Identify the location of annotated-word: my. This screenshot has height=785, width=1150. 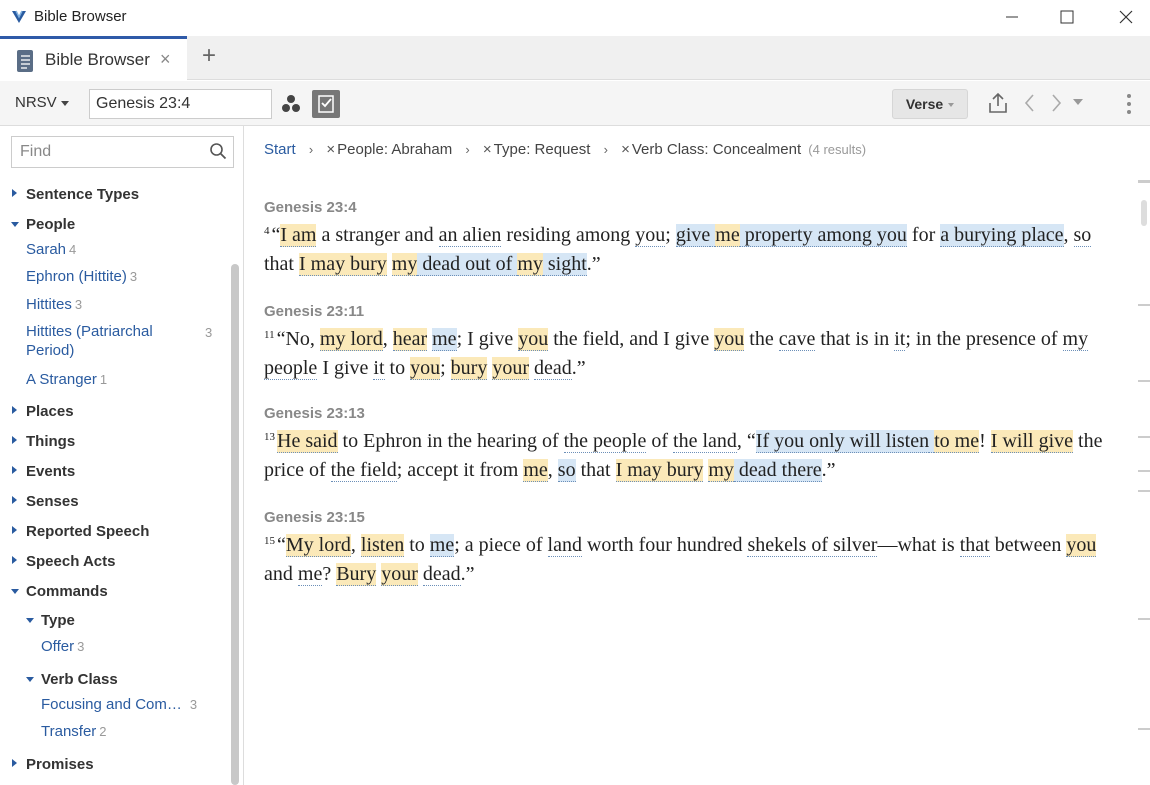
(404, 264).